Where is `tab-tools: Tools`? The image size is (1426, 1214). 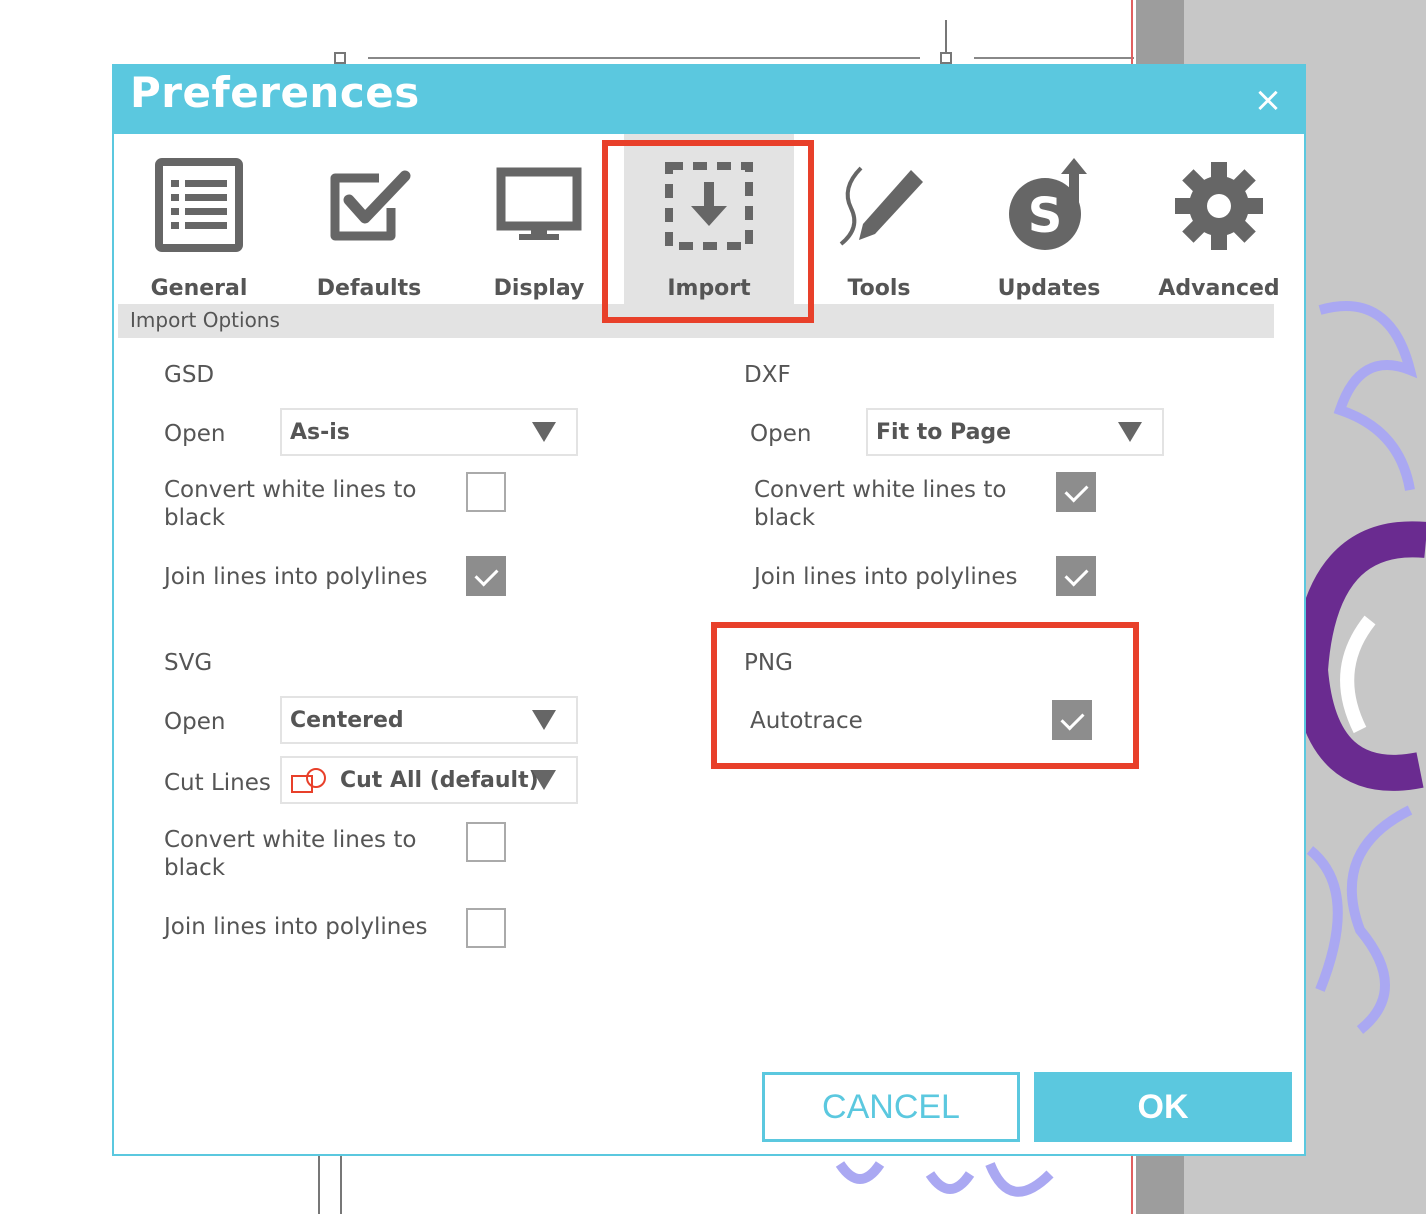
tab-tools: Tools is located at coordinates (879, 219).